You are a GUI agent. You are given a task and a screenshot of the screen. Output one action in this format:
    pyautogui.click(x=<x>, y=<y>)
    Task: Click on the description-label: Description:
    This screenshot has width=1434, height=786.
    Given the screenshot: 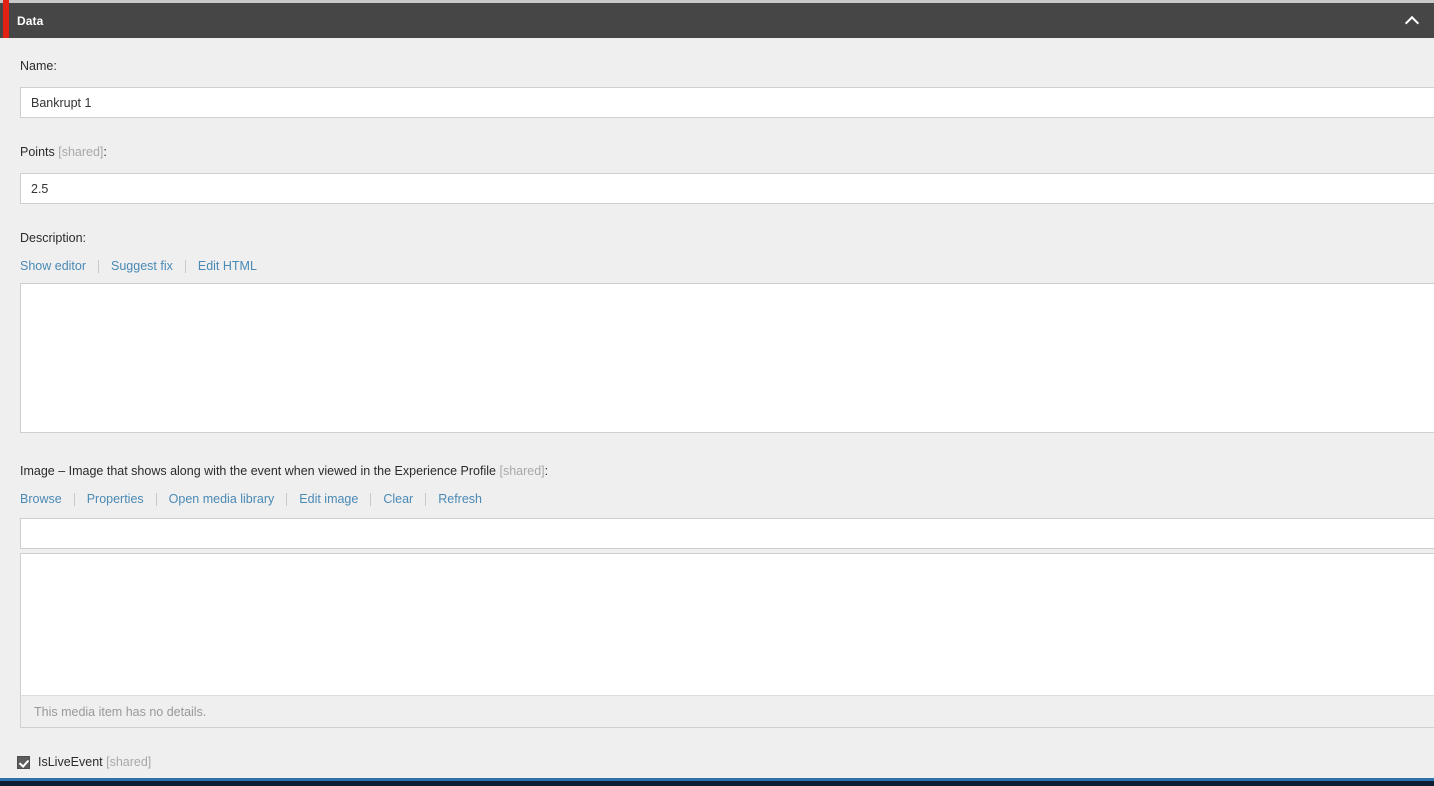 What is the action you would take?
    pyautogui.click(x=53, y=238)
    